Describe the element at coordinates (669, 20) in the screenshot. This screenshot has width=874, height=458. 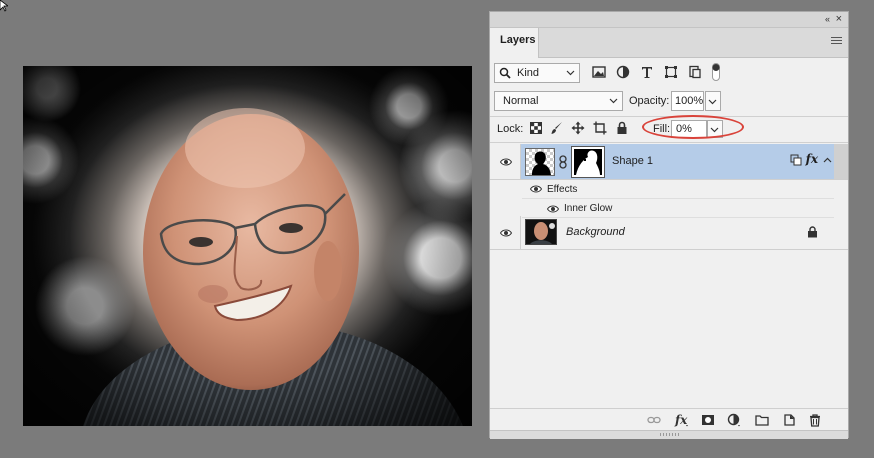
I see `panel-title-bar: « ×` at that location.